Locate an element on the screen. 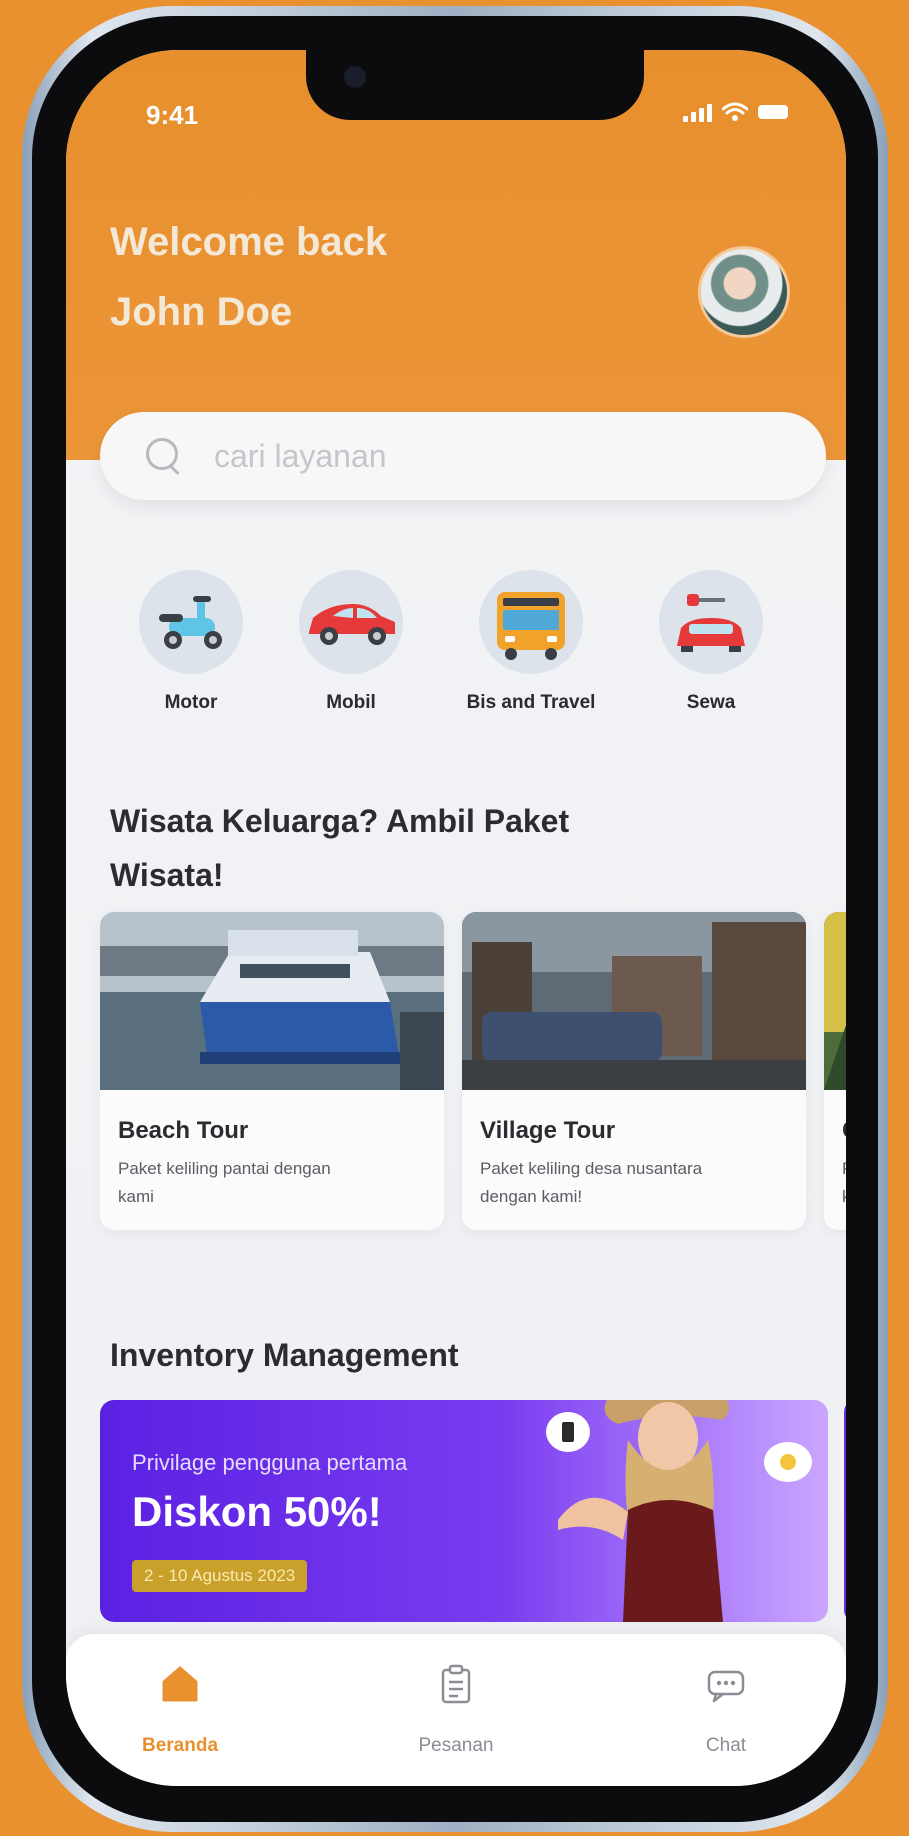 The image size is (909, 1836). nav-label: Chat is located at coordinates (726, 1745).